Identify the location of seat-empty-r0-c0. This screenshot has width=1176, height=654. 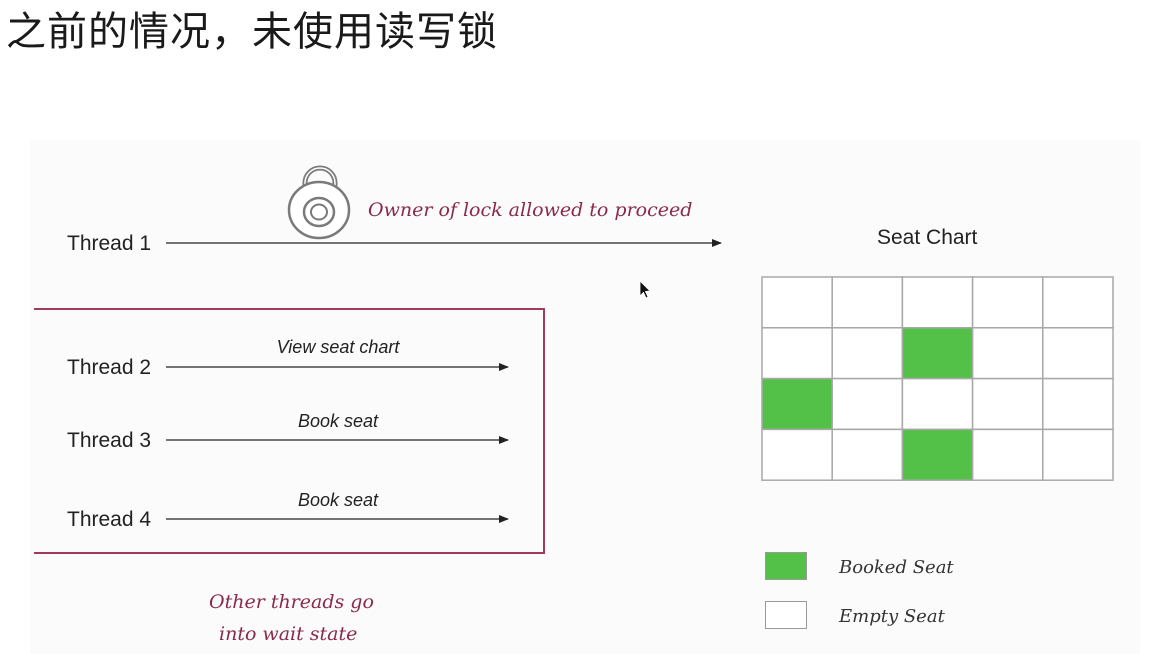
(797, 302).